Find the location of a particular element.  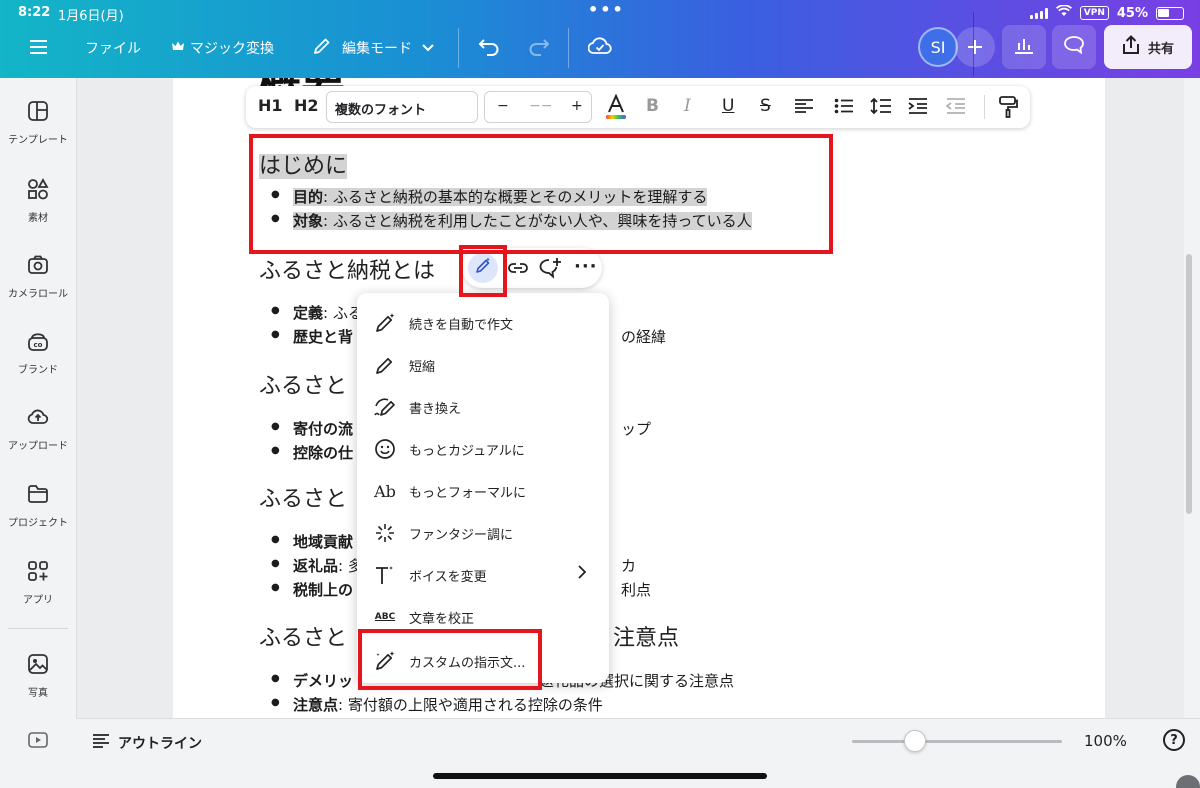

template-icon is located at coordinates (38, 112).